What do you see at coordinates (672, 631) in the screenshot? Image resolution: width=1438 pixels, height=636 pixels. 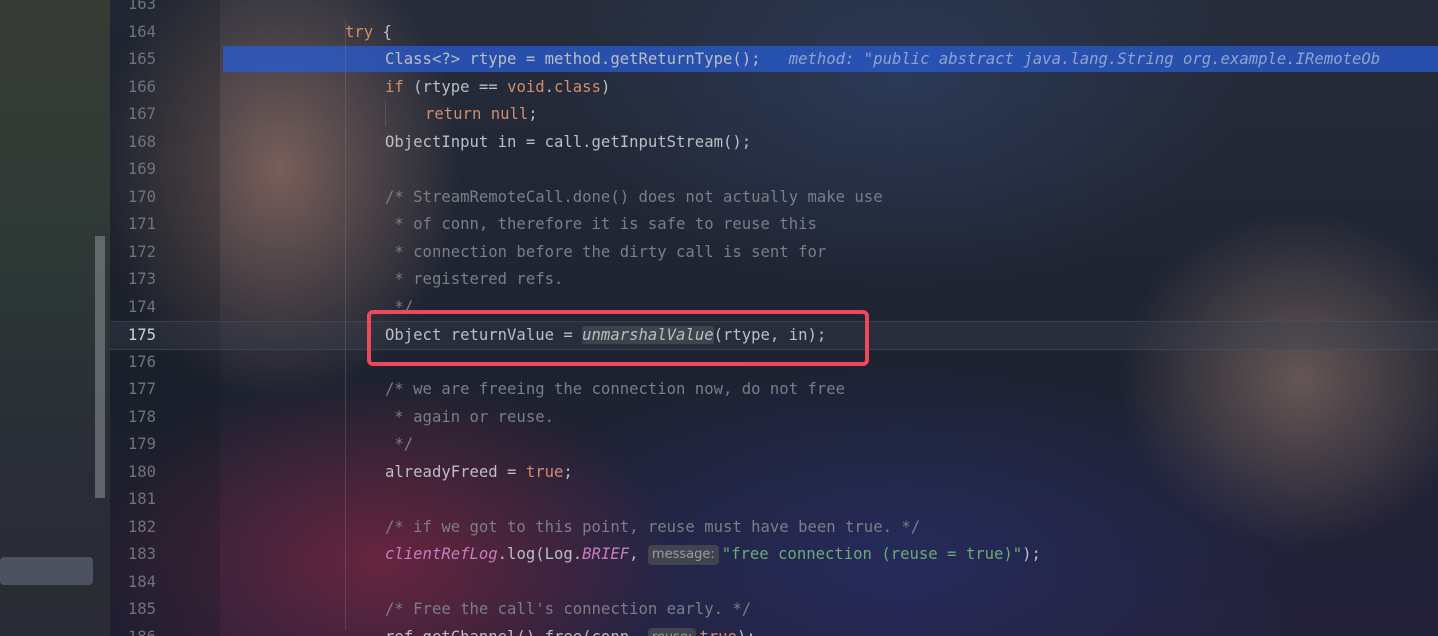 I see `parameter-hint: reuse:` at bounding box center [672, 631].